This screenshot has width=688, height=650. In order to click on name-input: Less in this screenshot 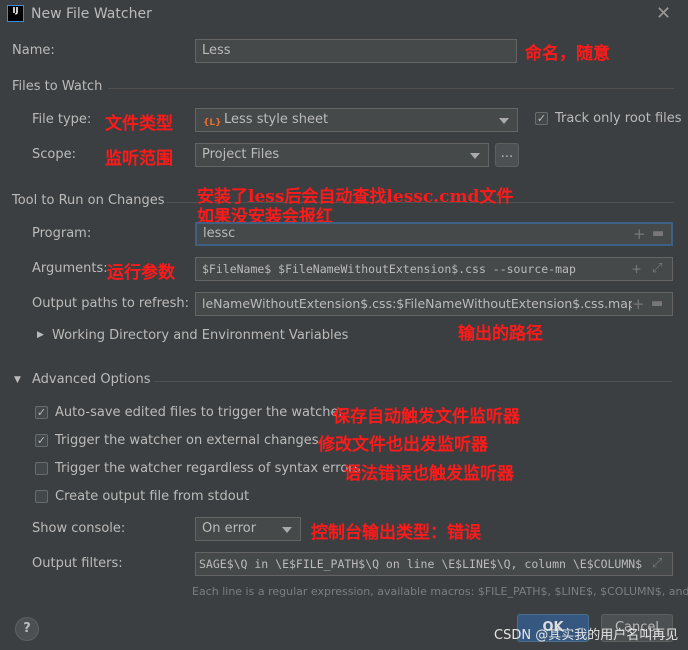, I will do `click(356, 51)`.